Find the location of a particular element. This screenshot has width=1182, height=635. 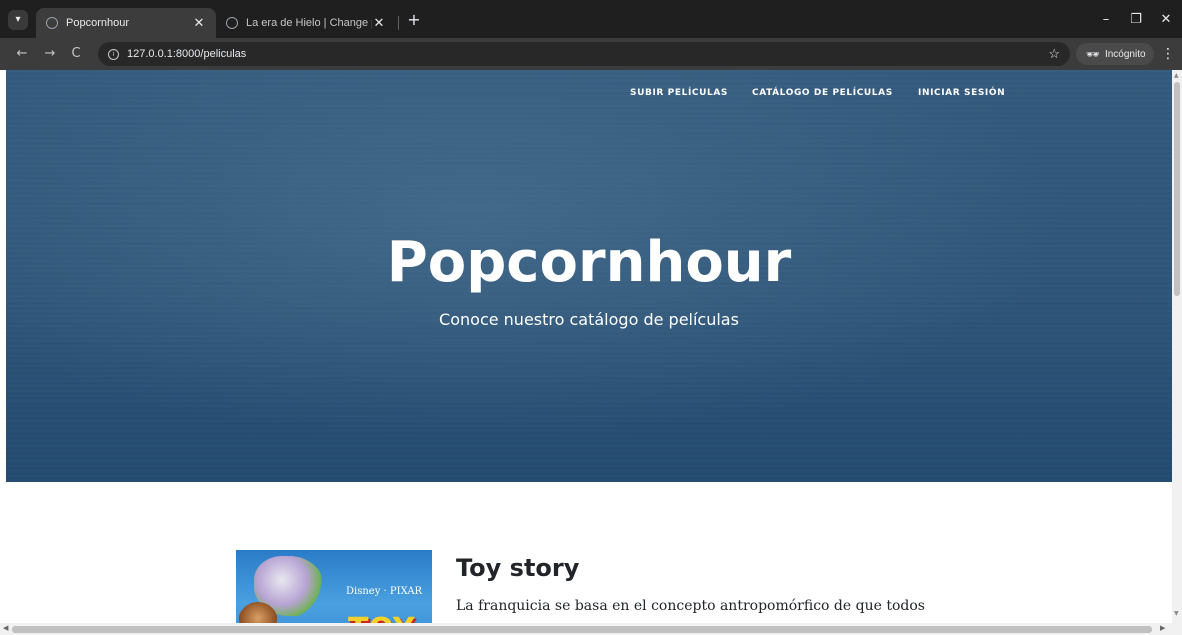

movie-title: Toy story is located at coordinates (517, 568).